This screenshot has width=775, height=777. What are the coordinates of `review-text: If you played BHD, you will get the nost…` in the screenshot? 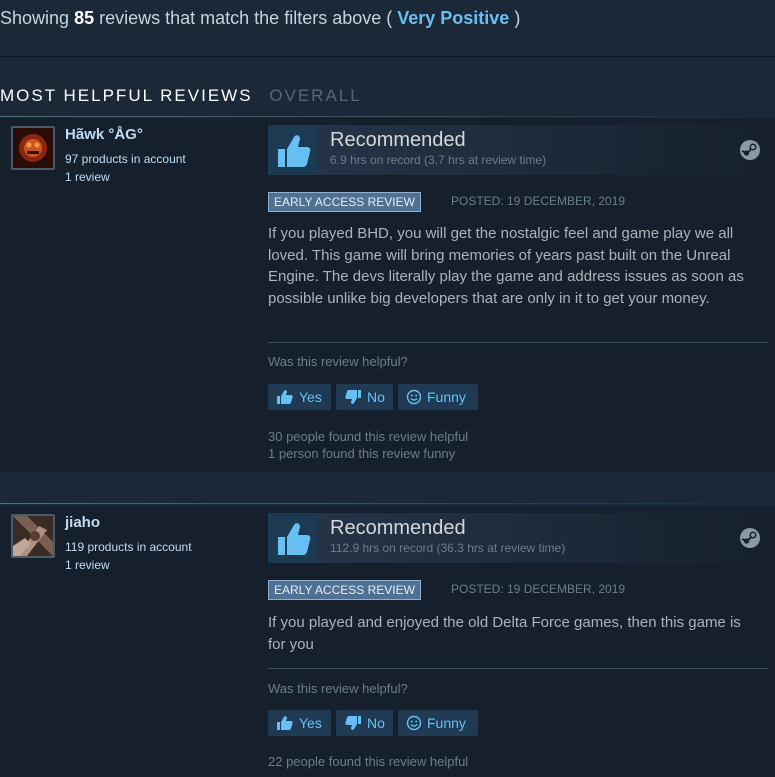 It's located at (506, 266).